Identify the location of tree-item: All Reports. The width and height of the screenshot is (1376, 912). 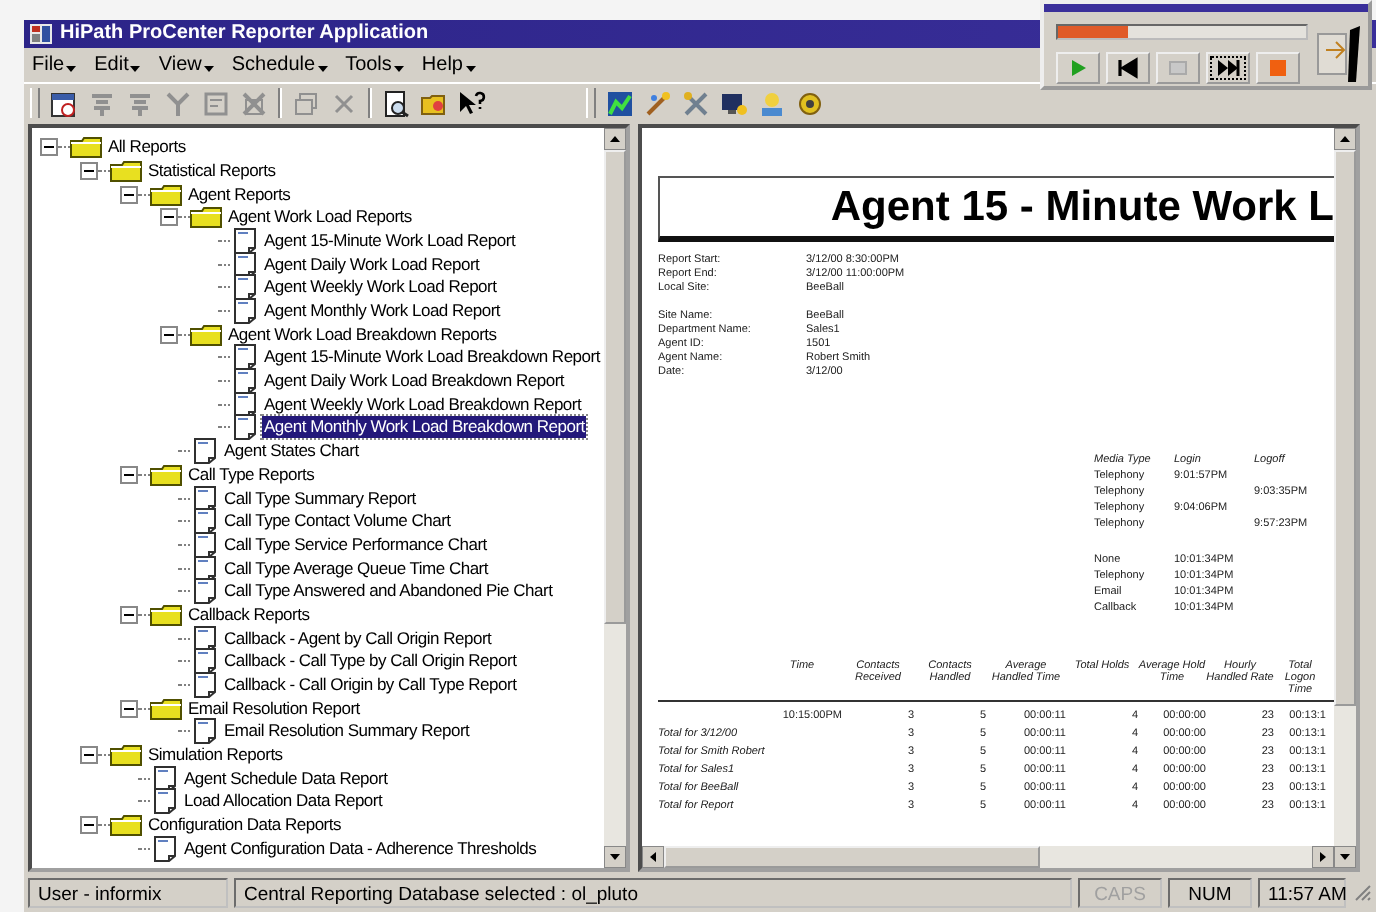
(147, 147).